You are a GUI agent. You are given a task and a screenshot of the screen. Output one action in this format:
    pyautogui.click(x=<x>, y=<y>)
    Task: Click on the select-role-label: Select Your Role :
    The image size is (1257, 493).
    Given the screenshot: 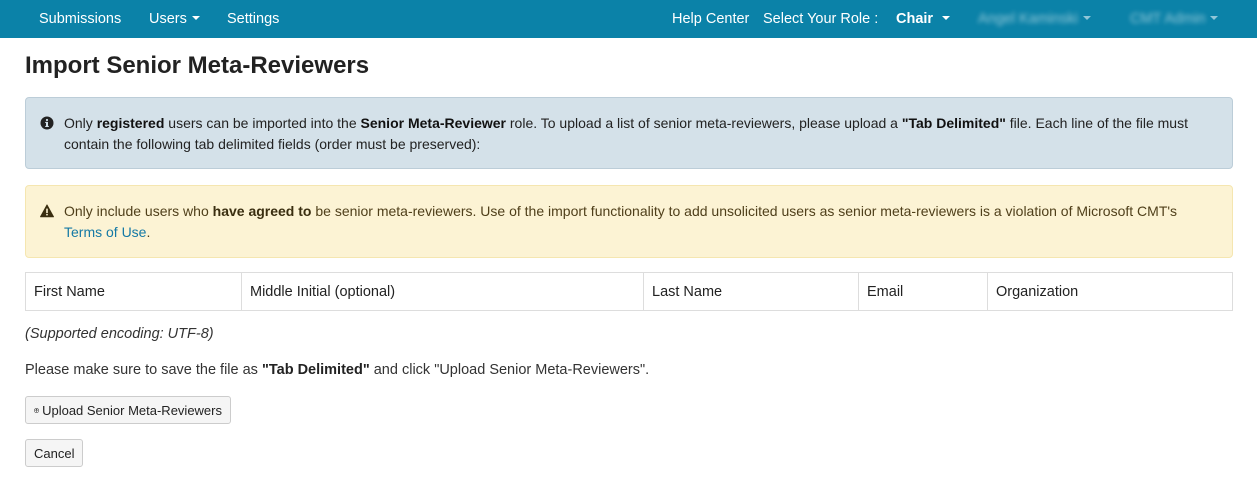 What is the action you would take?
    pyautogui.click(x=821, y=19)
    